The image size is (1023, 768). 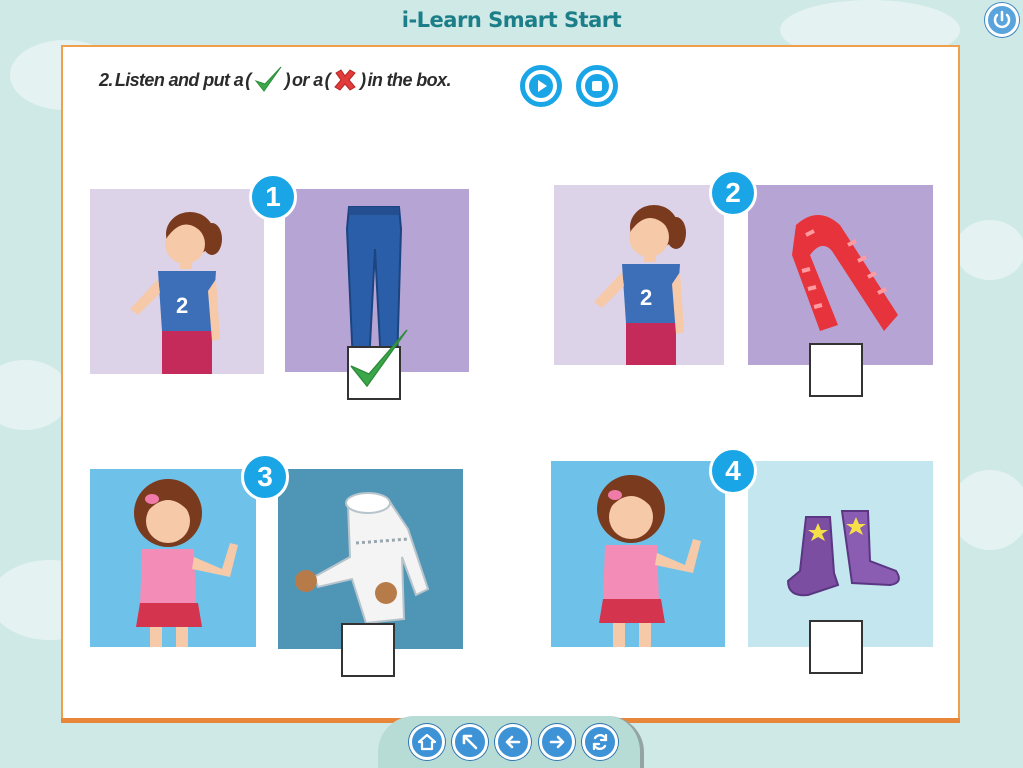 I want to click on play-icon, so click(x=542, y=86).